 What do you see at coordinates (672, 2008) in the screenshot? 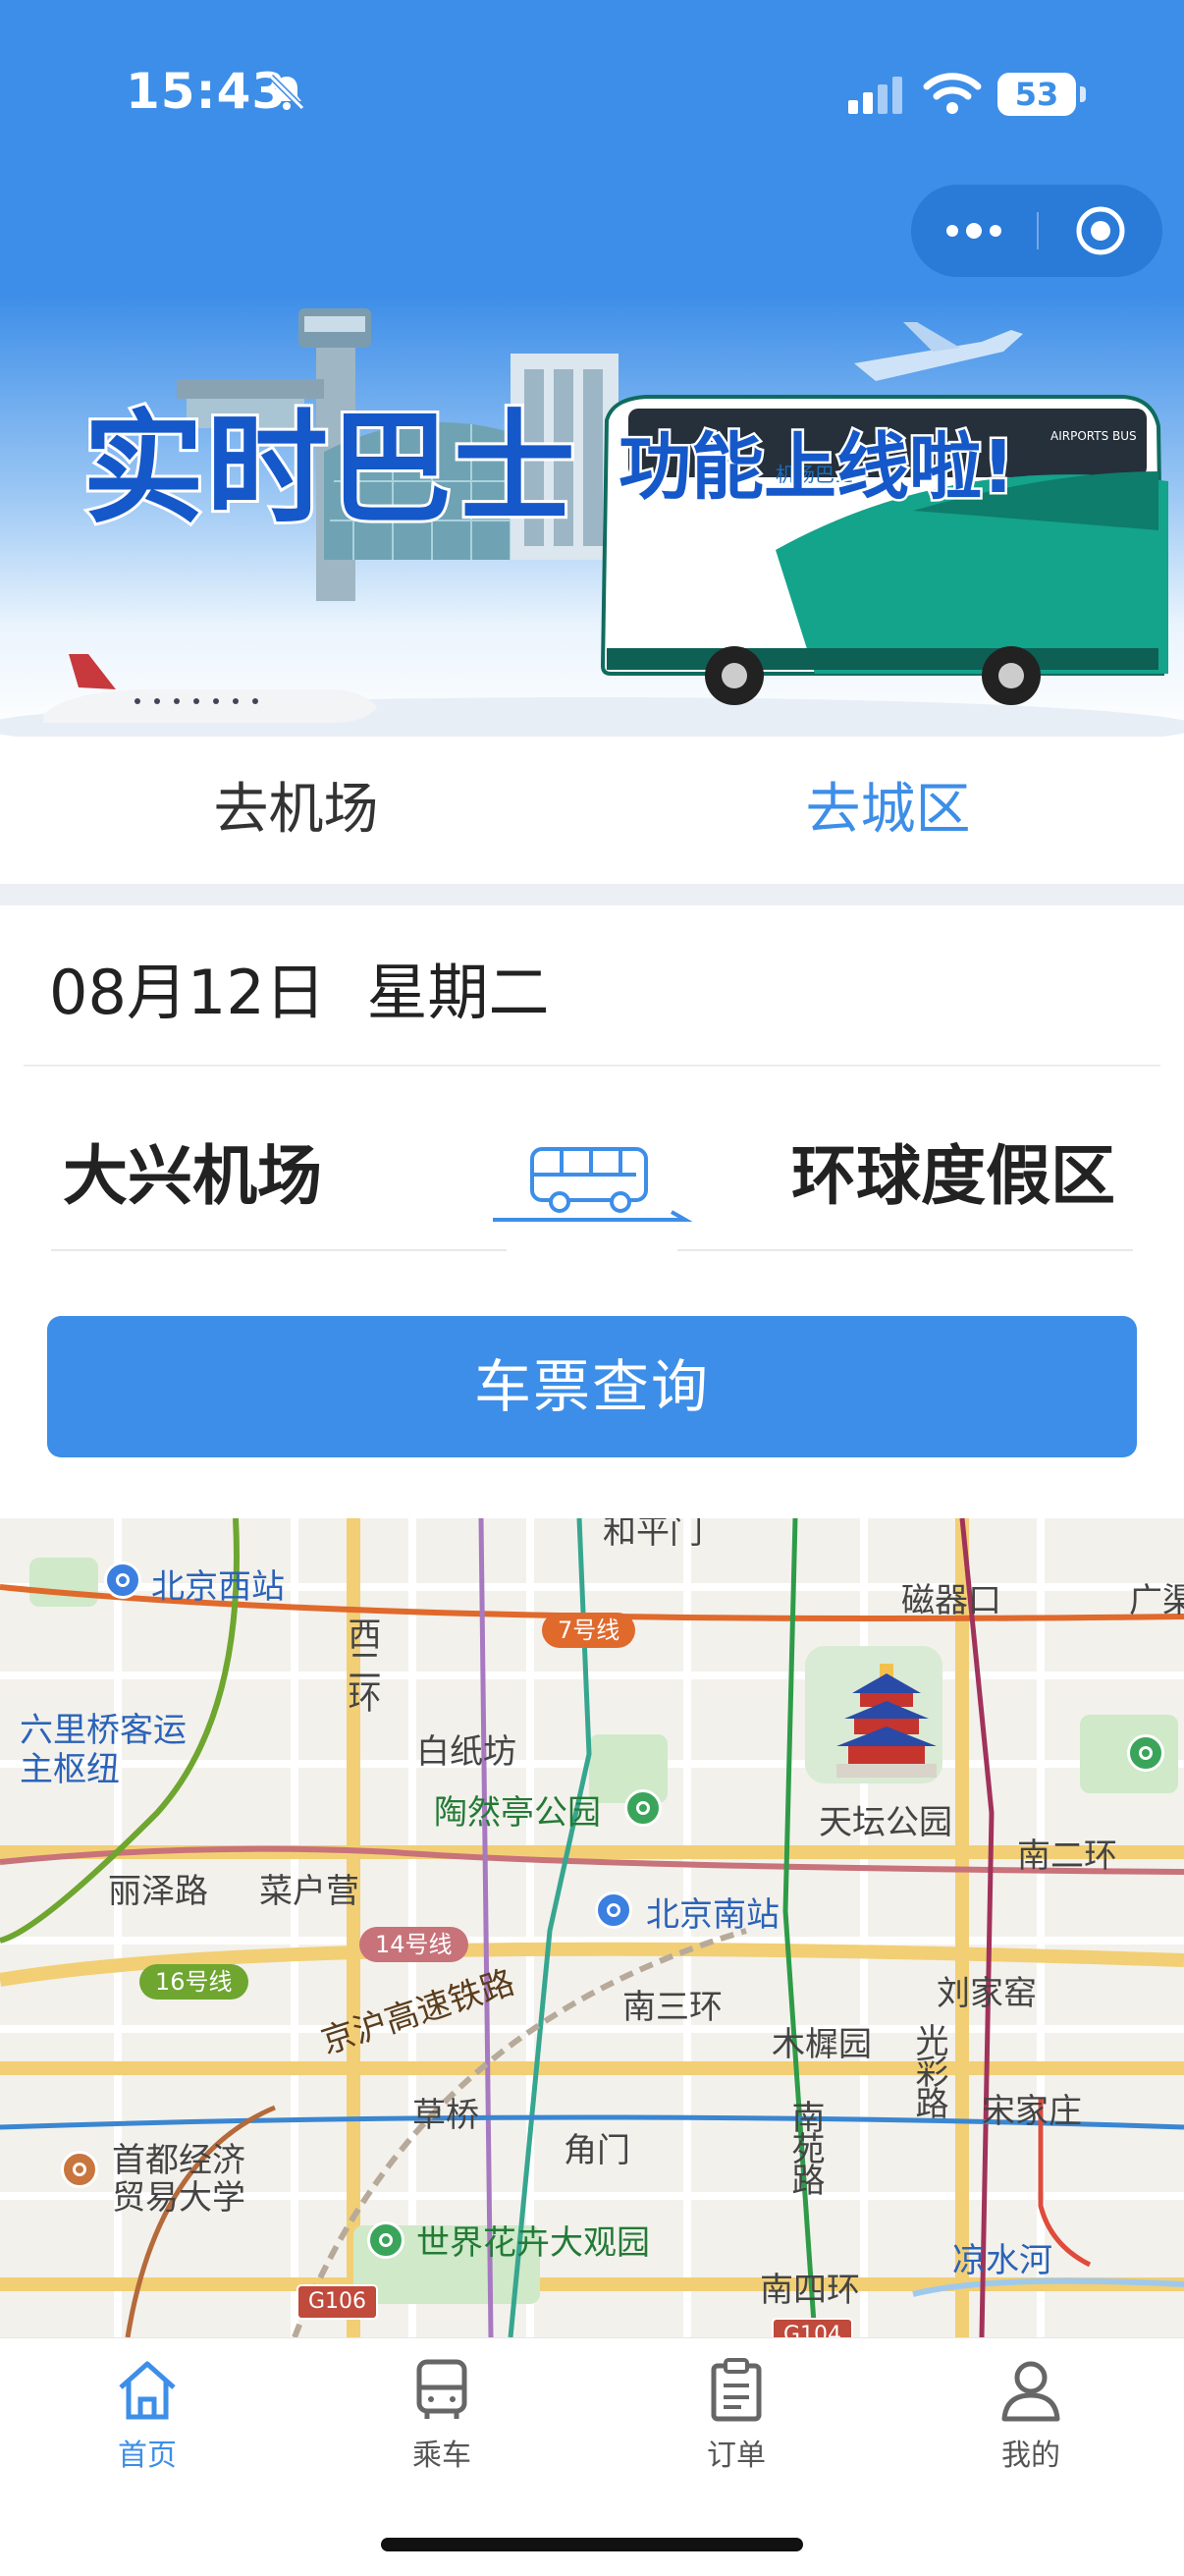
I see `map-label: 南三环` at bounding box center [672, 2008].